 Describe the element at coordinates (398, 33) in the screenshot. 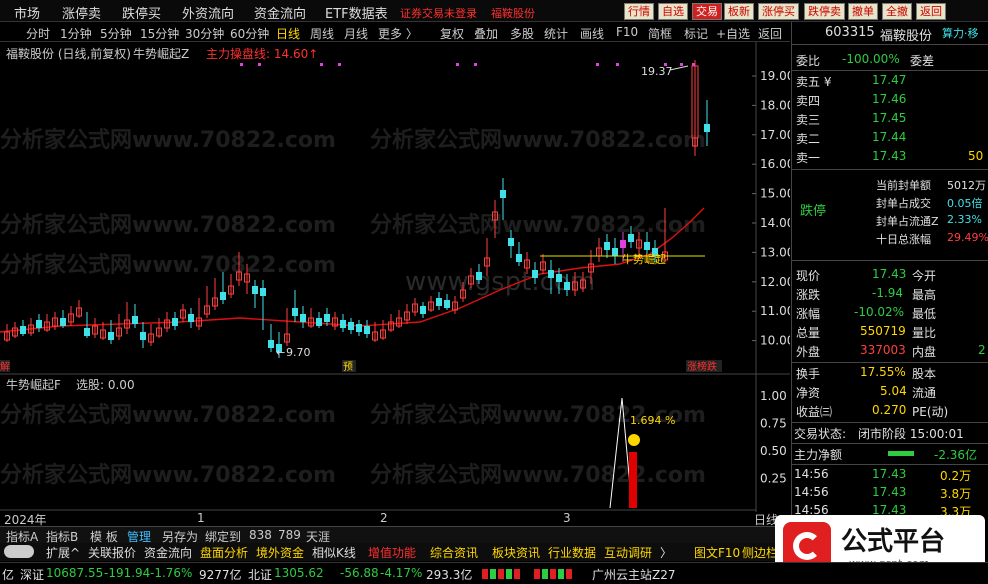

I see `period-more: 更多 〉` at that location.